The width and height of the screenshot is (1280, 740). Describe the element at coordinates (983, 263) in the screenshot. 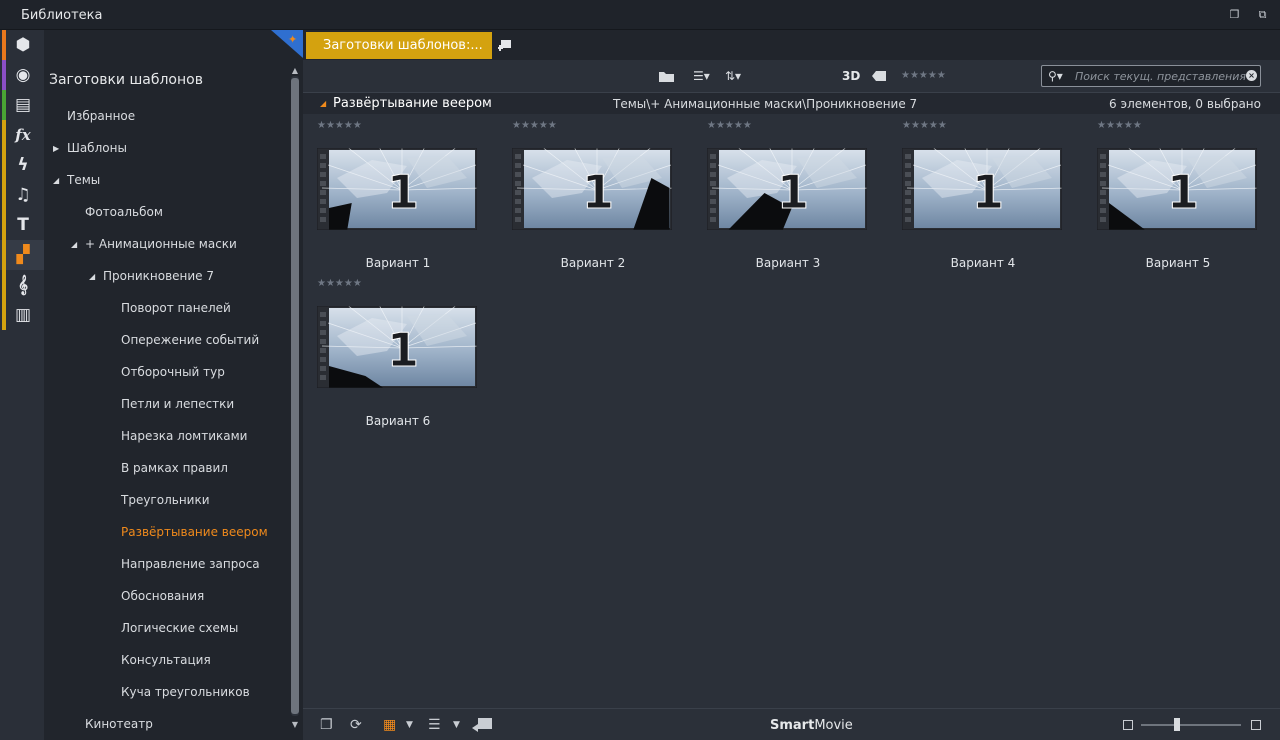

I see `item-label: Вариант 4` at that location.